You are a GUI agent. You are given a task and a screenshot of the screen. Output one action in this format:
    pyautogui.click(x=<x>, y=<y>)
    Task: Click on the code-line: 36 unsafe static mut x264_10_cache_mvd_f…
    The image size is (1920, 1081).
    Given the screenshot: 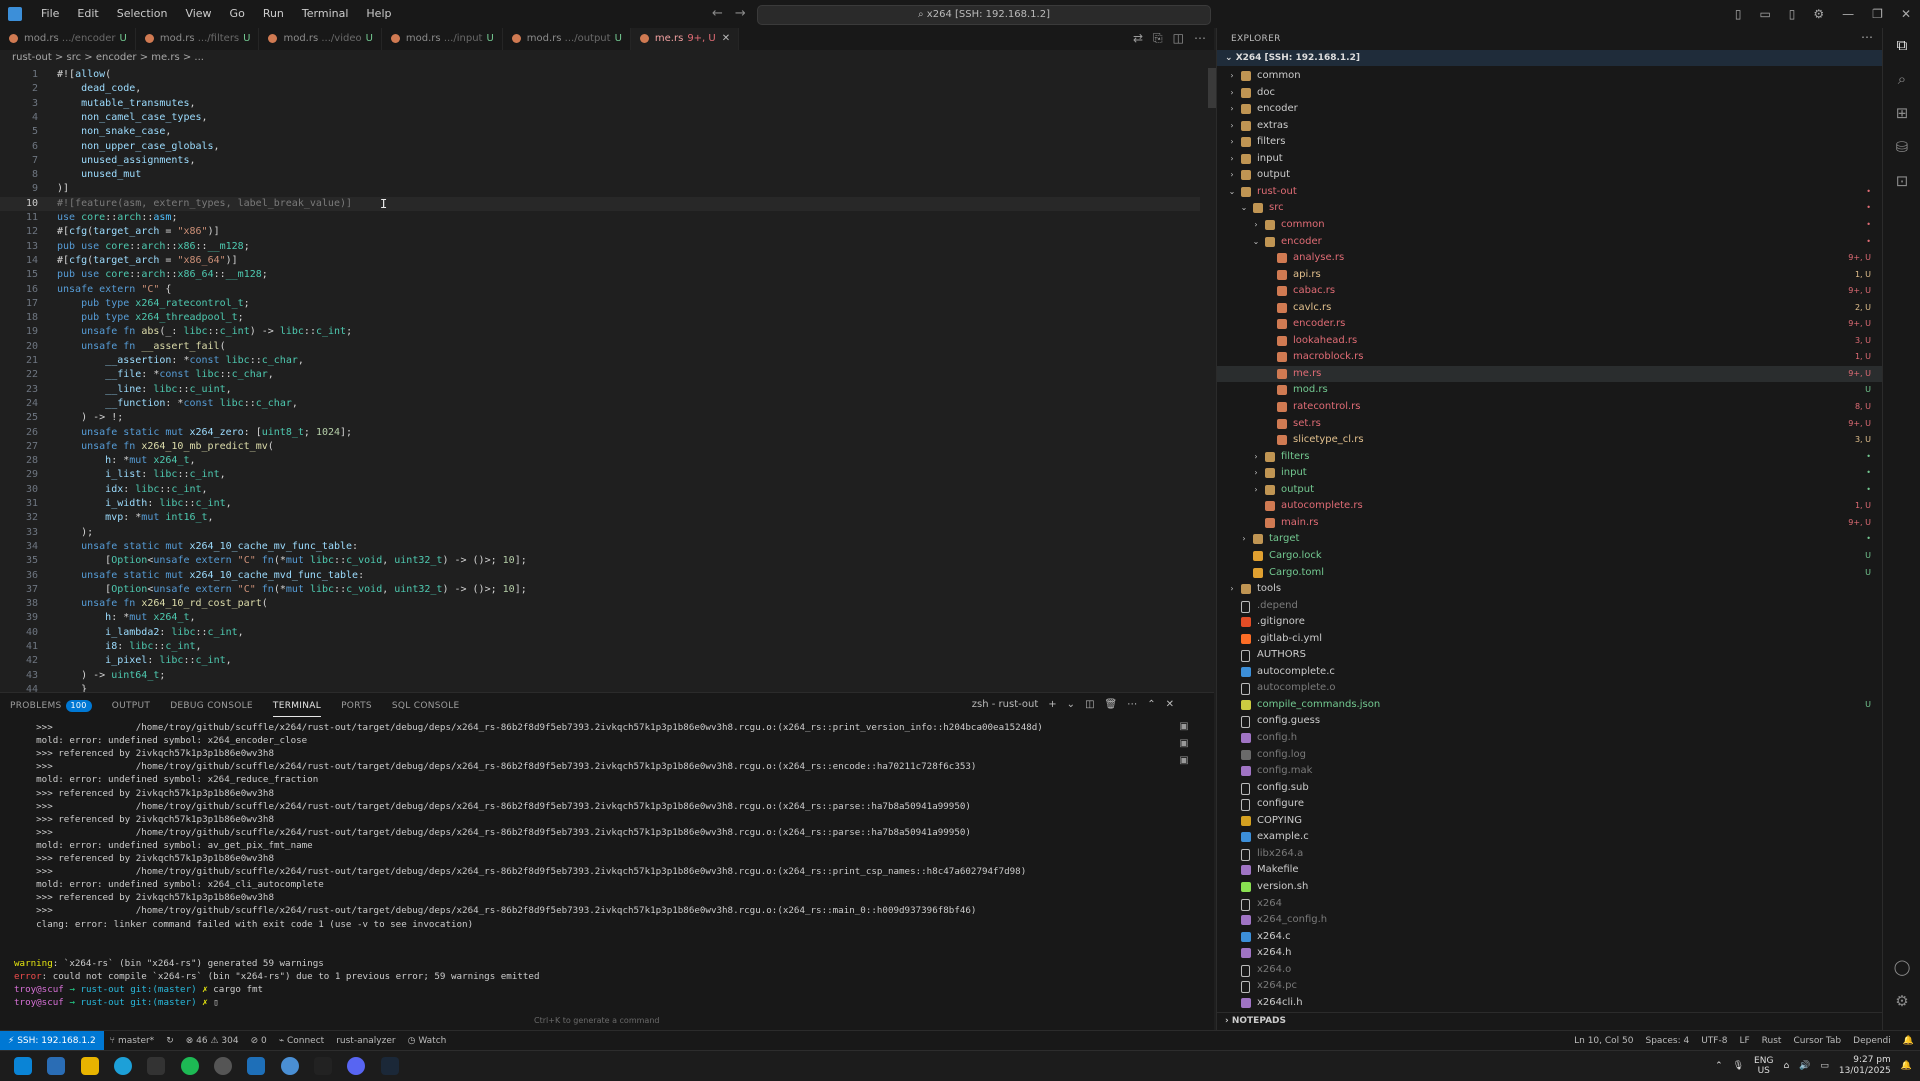 What is the action you would take?
    pyautogui.click(x=600, y=576)
    